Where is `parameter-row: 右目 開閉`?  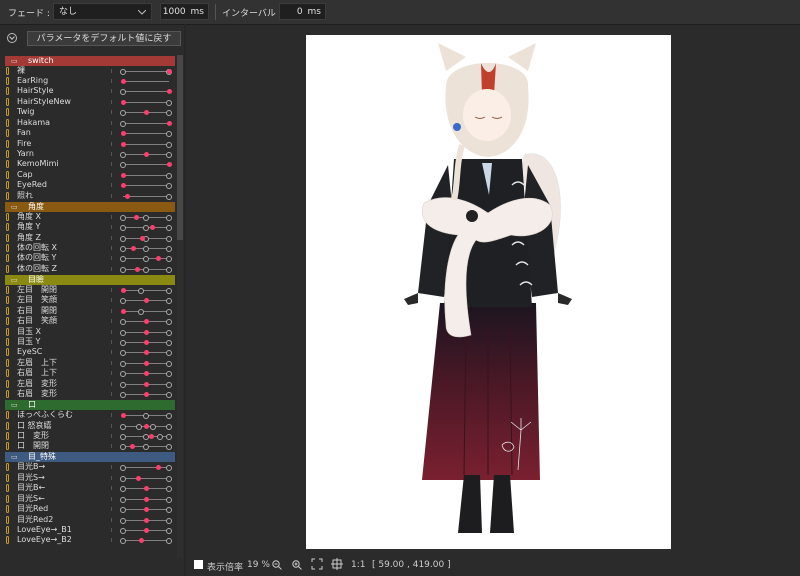
parameter-row: 右目 開閉 is located at coordinates (90, 311).